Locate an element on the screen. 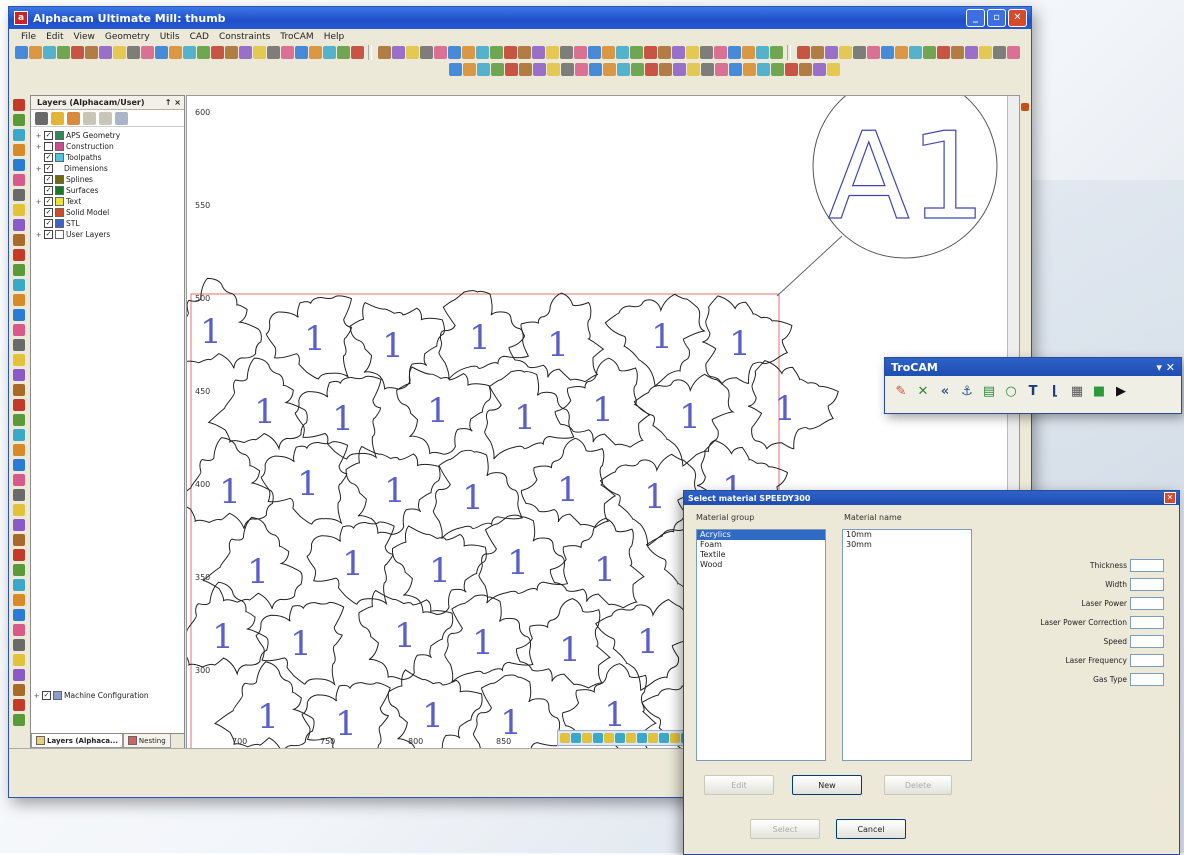 Image resolution: width=1184 pixels, height=855 pixels. material-group-item: Foam is located at coordinates (761, 545).